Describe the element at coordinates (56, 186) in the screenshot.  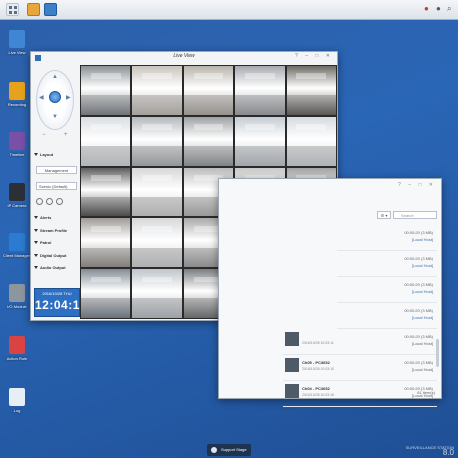
I see `layout-select: Scenic (Default)` at that location.